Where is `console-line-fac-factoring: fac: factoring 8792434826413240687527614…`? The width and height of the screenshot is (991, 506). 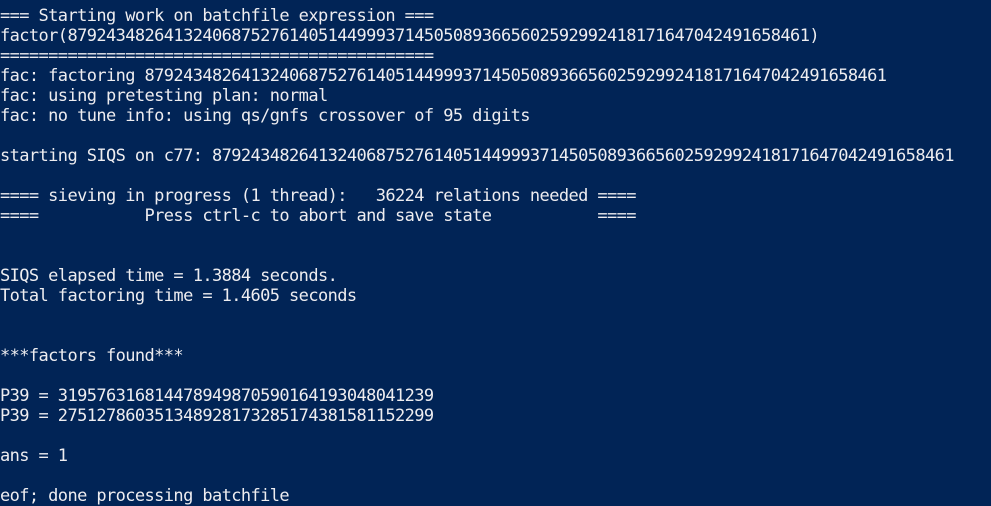
console-line-fac-factoring: fac: factoring 8792434826413240687527614… is located at coordinates (443, 76).